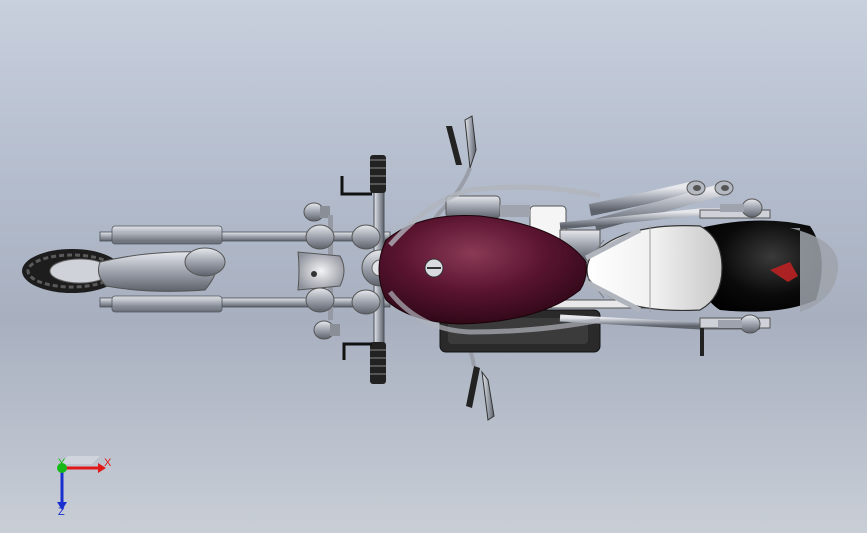  I want to click on coordinate-triad: X Y Z, so click(80, 483).